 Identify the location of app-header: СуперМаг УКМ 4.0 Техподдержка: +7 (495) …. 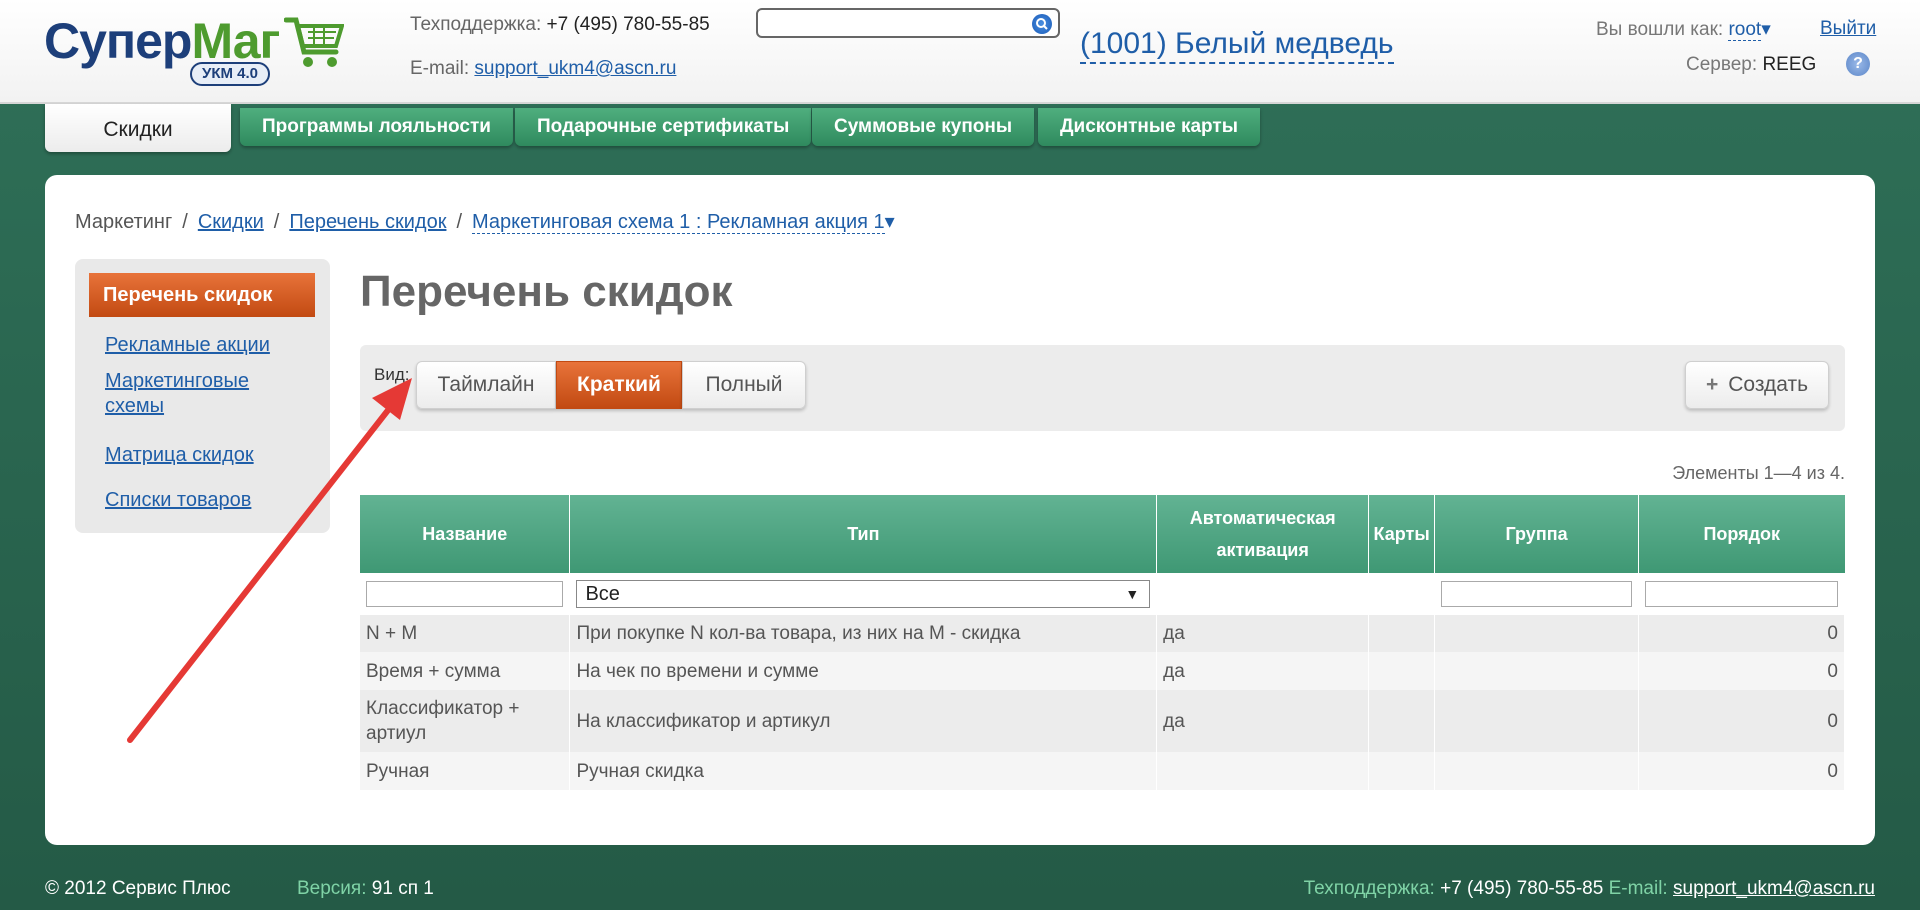
(960, 52).